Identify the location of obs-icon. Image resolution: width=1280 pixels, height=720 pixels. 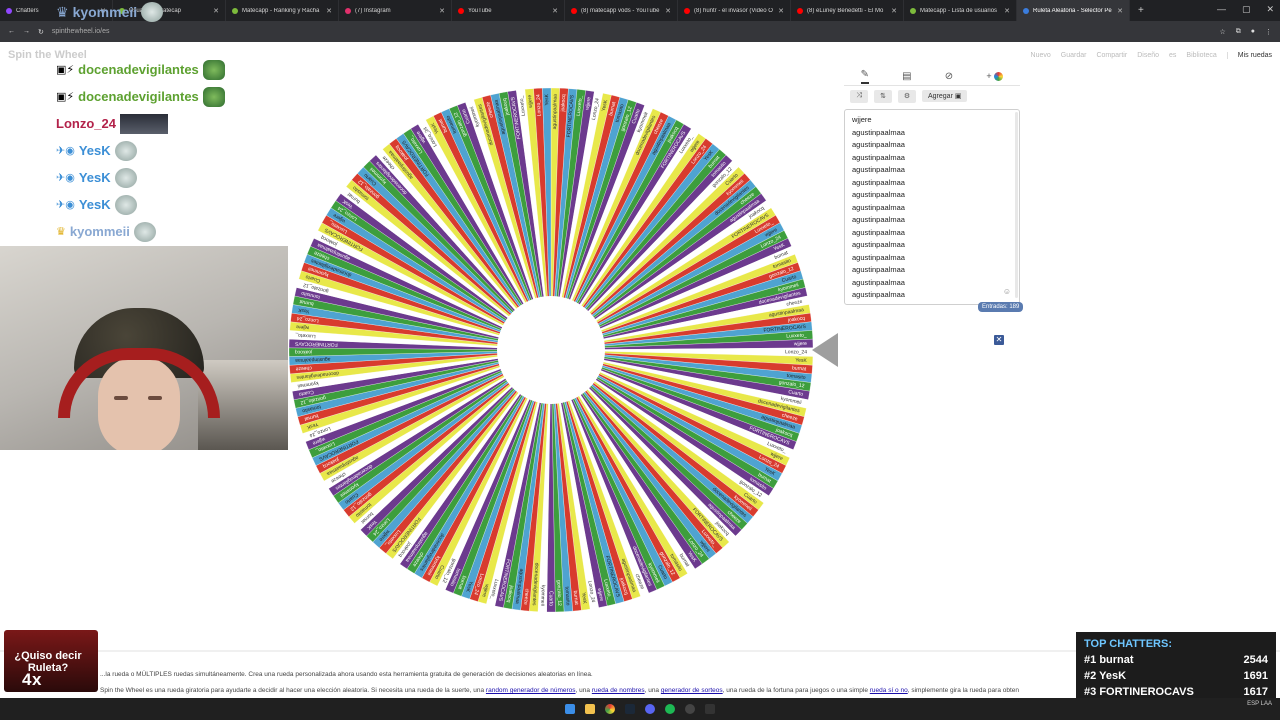
(690, 709).